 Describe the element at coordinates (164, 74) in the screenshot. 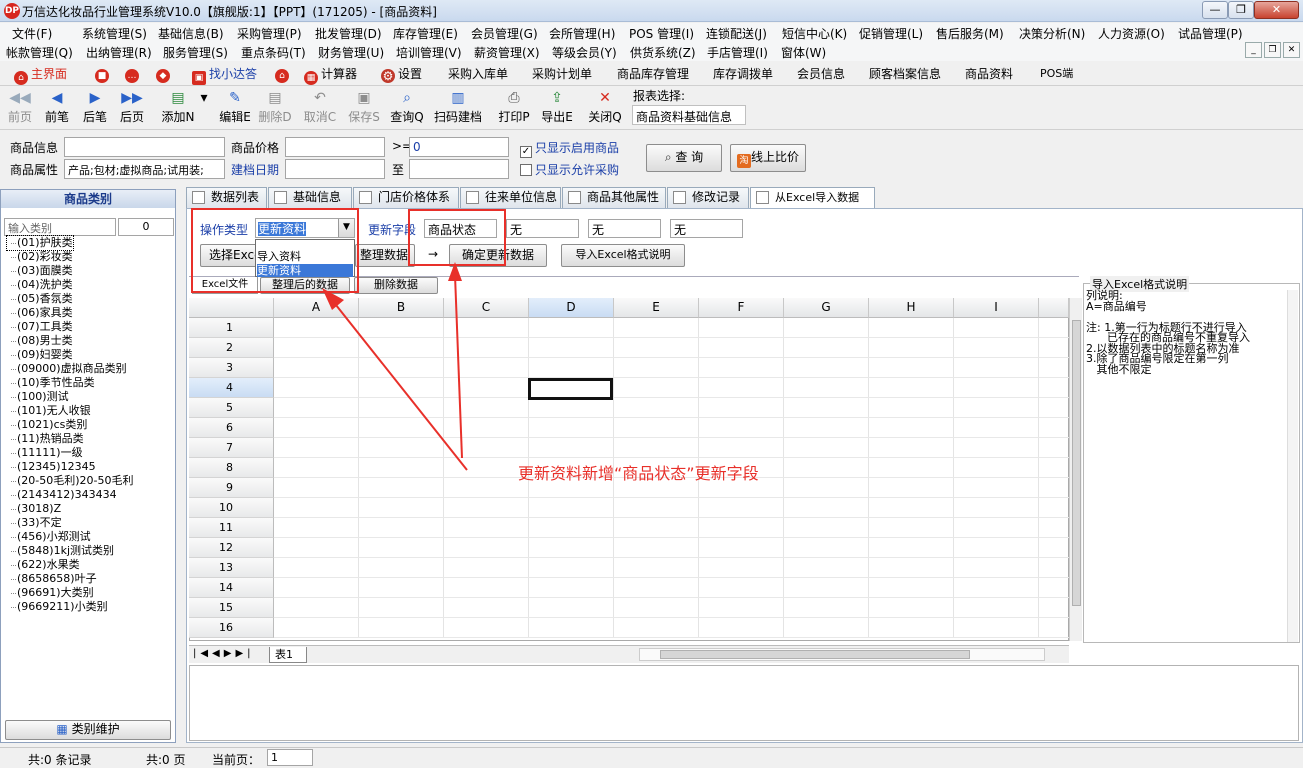

I see `shield-button: ◆` at that location.